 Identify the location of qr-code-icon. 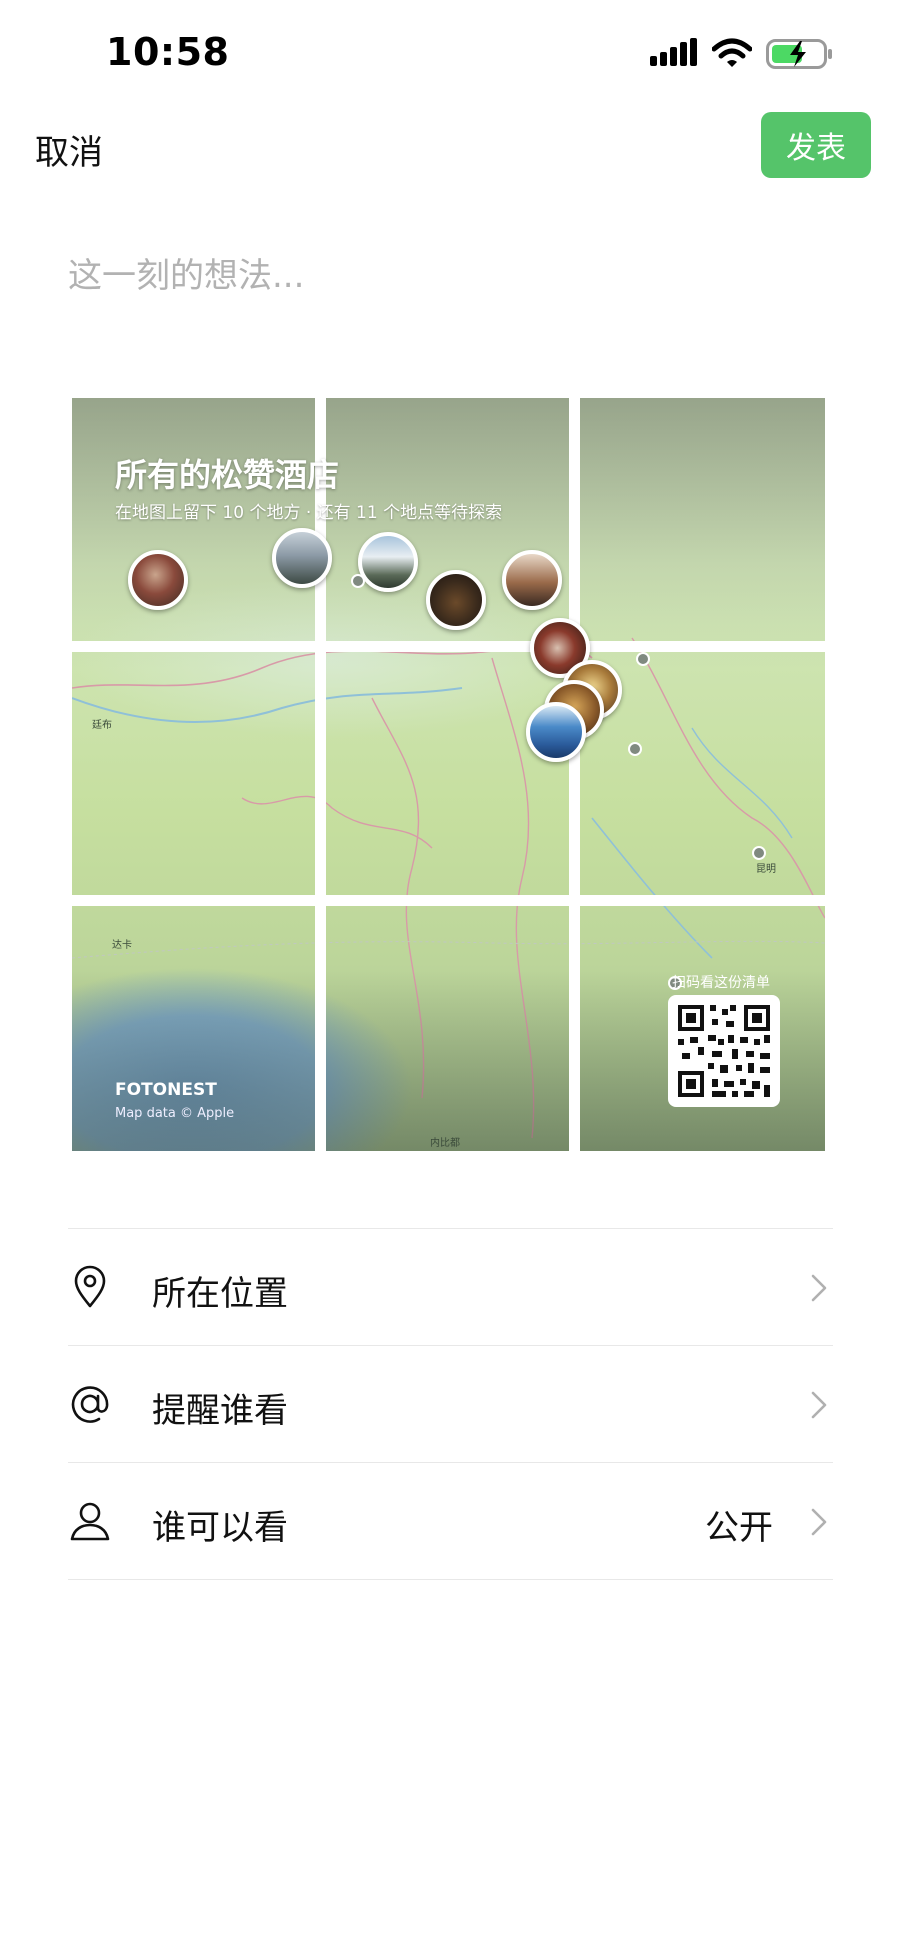
(724, 1051).